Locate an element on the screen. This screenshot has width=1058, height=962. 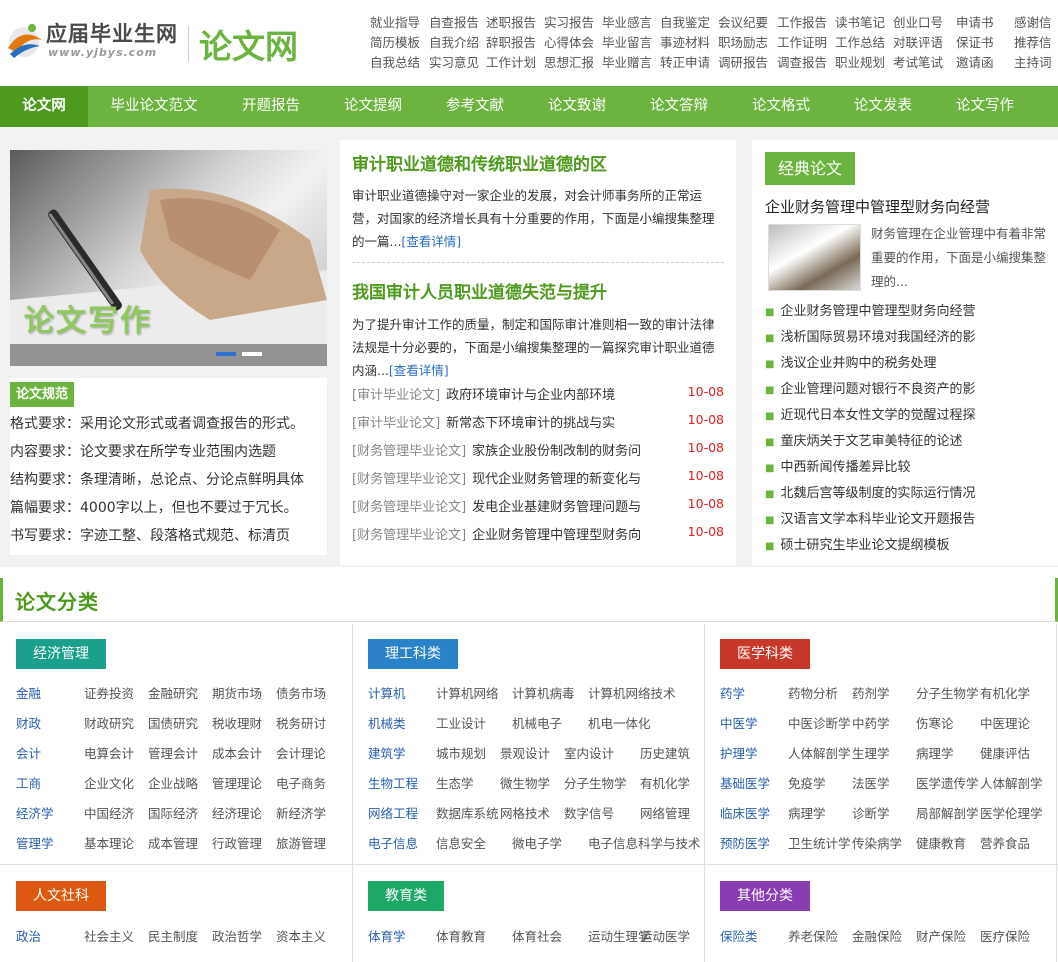
top-link: 感谢信 is located at coordinates (1033, 21).